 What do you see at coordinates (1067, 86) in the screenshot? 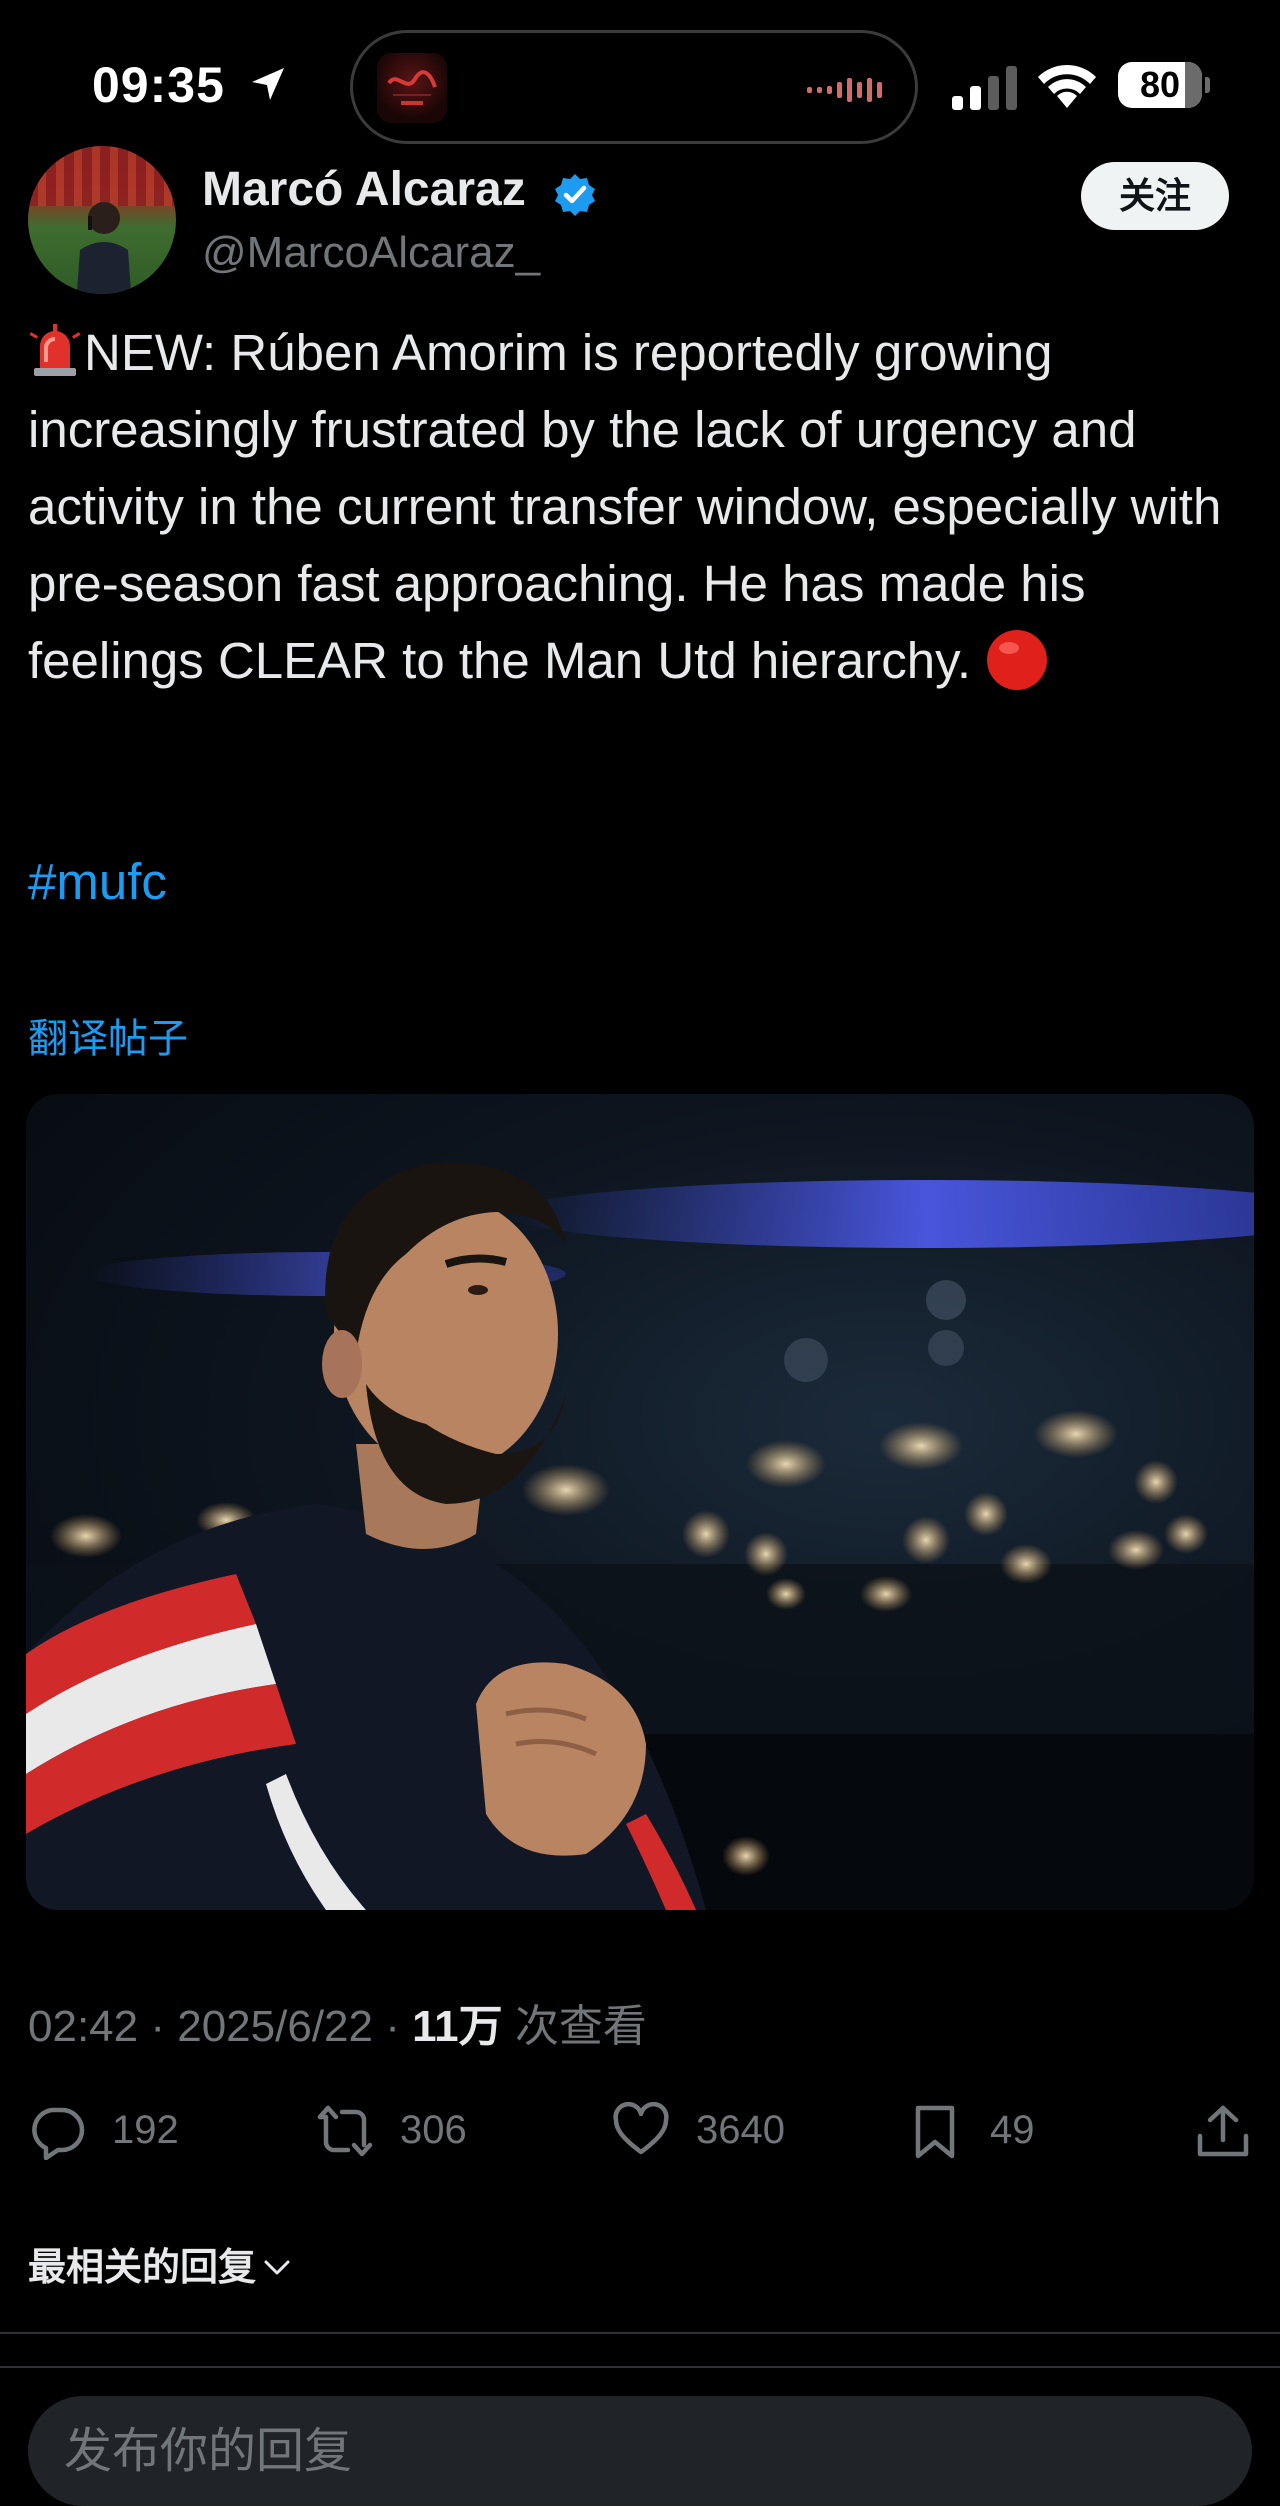
I see `wifi-icon` at bounding box center [1067, 86].